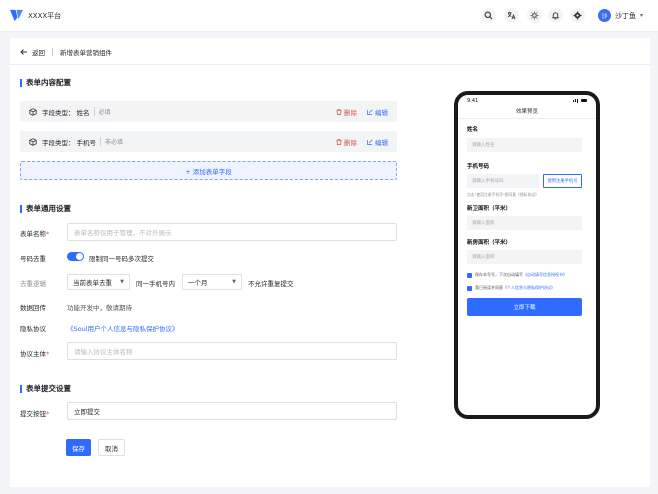 The width and height of the screenshot is (658, 494). I want to click on preview-phone-hint: 点击"使用注册手机号"即同意《隐私协议》, so click(503, 194).